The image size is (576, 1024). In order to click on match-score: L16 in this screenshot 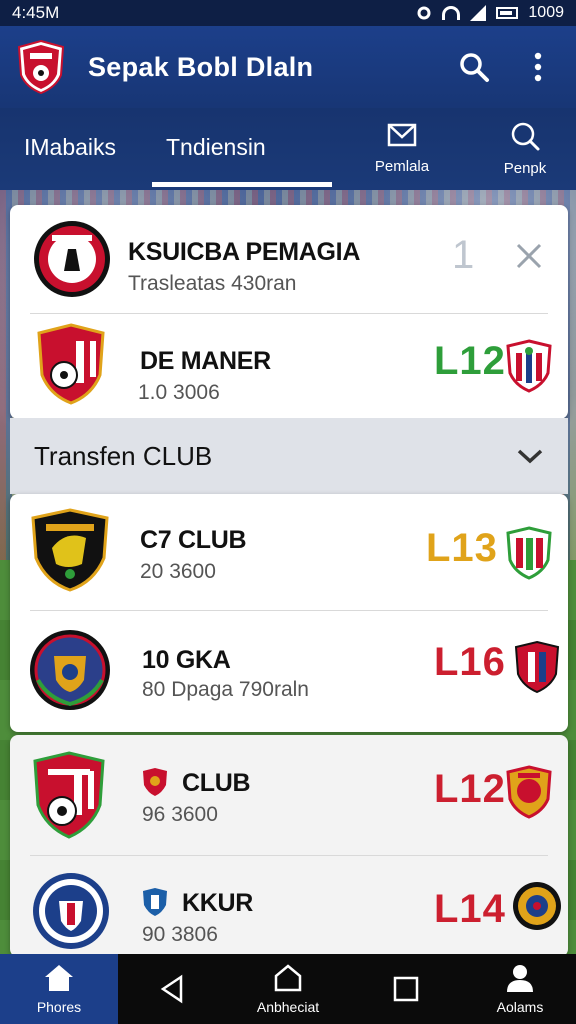, I will do `click(470, 662)`.